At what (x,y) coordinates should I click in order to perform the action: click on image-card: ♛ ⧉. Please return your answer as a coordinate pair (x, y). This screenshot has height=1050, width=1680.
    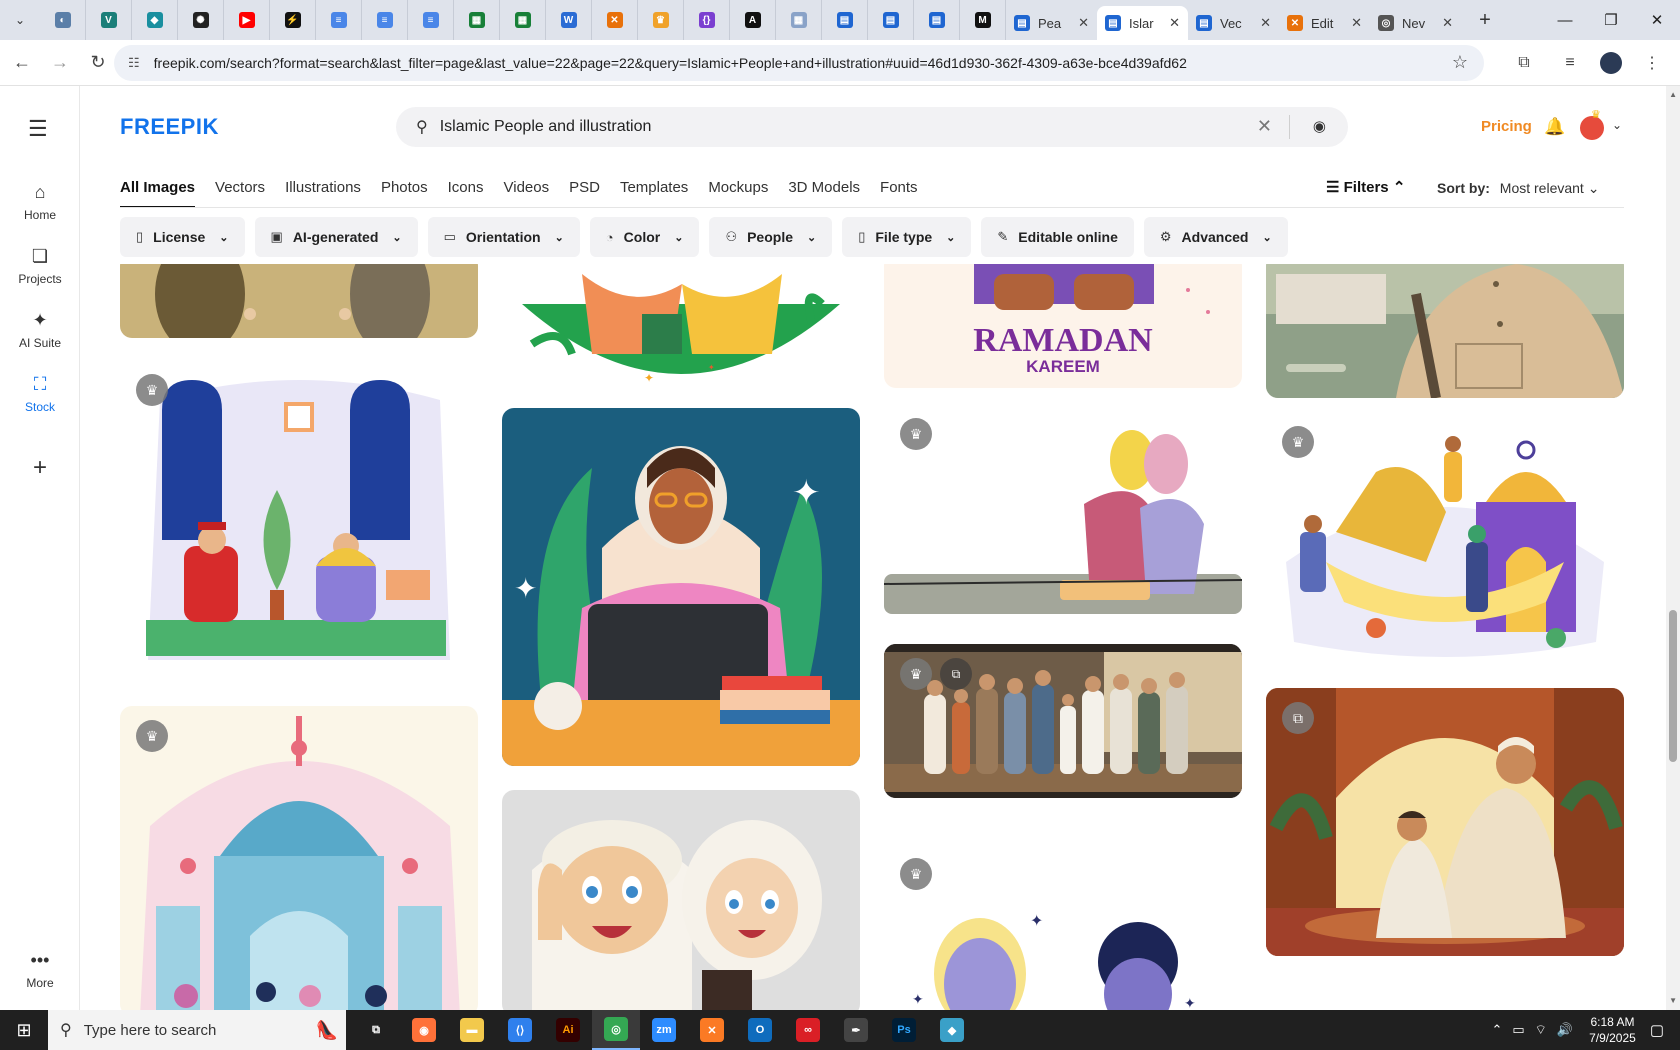
    Looking at the image, I should click on (1063, 721).